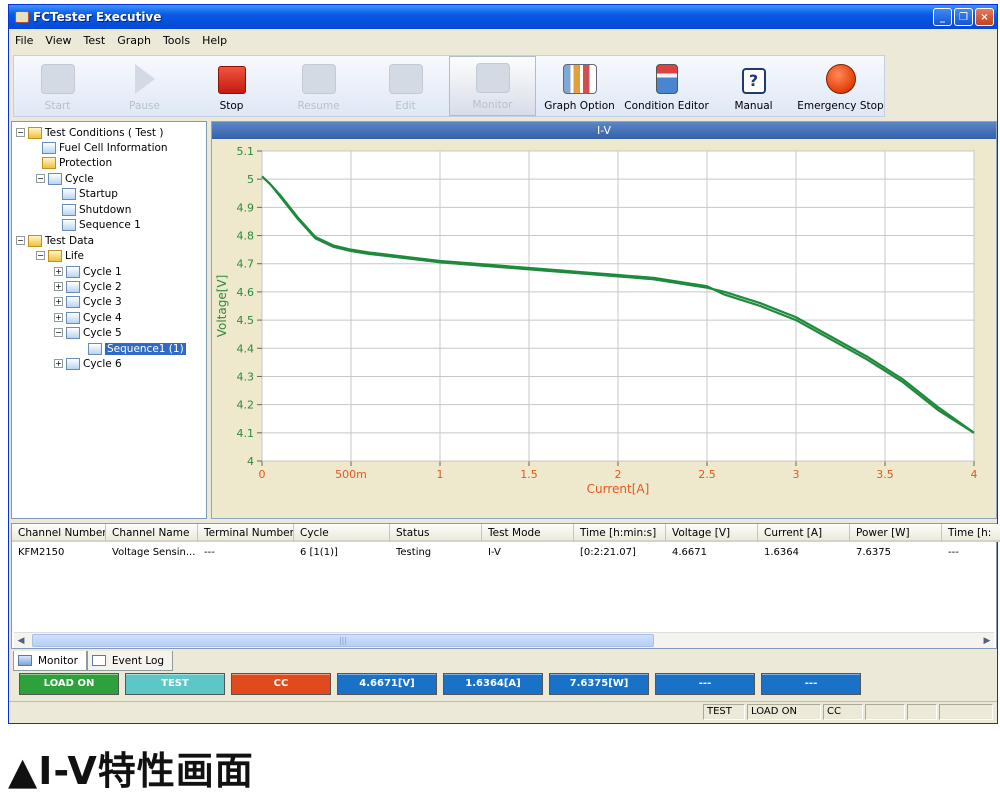  Describe the element at coordinates (342, 533) in the screenshot. I see `column-header: Cycle` at that location.